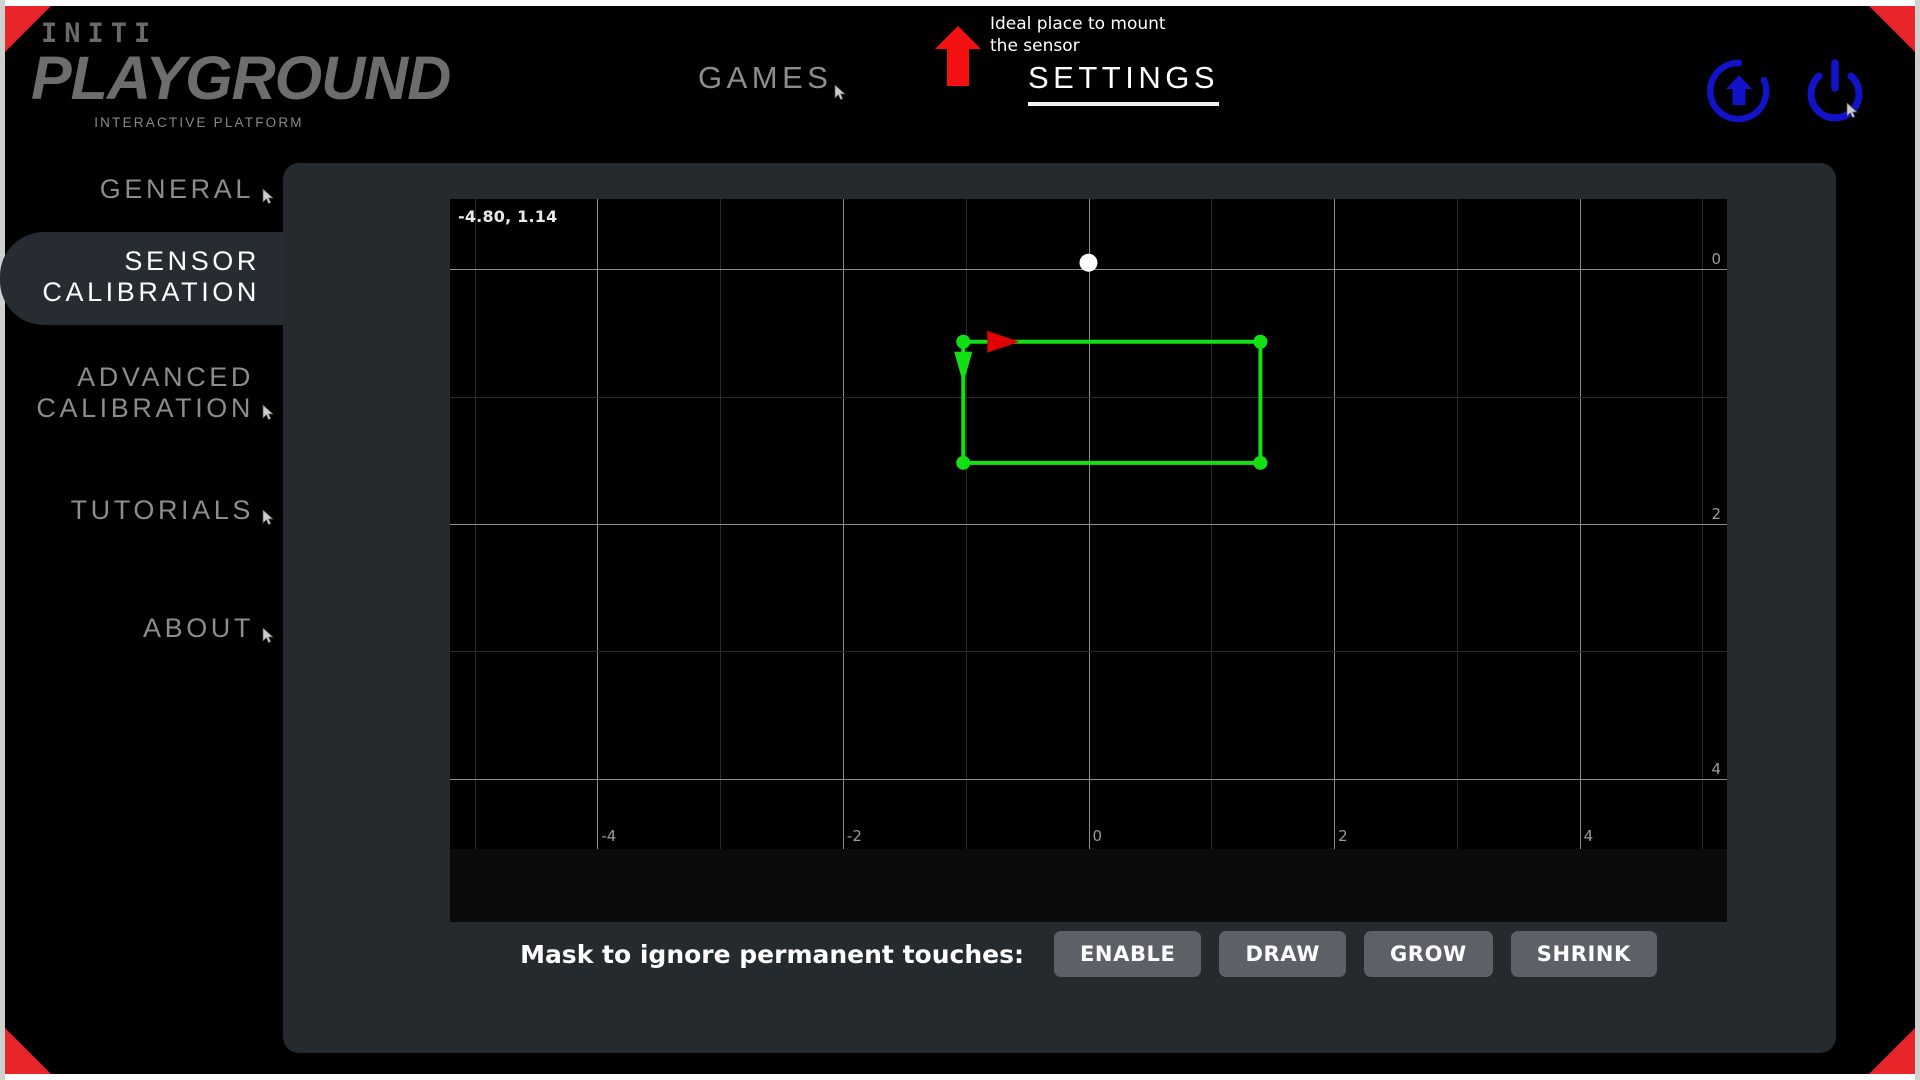 This screenshot has width=1920, height=1080. Describe the element at coordinates (145, 408) in the screenshot. I see `sidebar-item-advanced-line-2: CALIBRATION` at that location.